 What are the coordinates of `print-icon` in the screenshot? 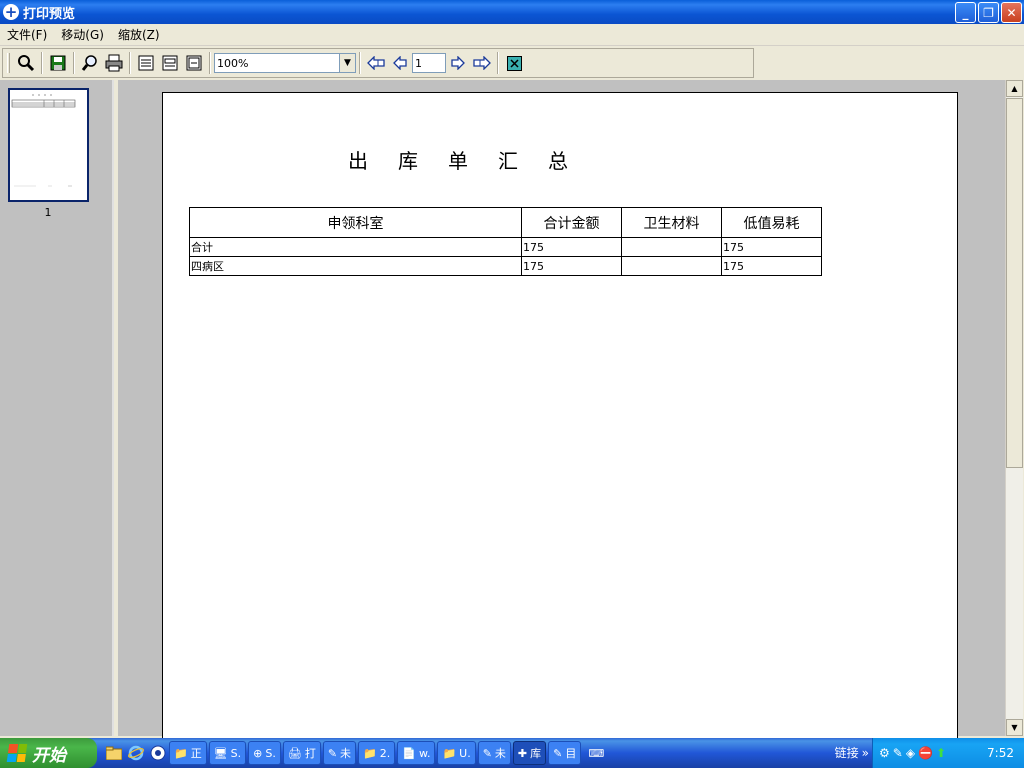 It's located at (114, 63).